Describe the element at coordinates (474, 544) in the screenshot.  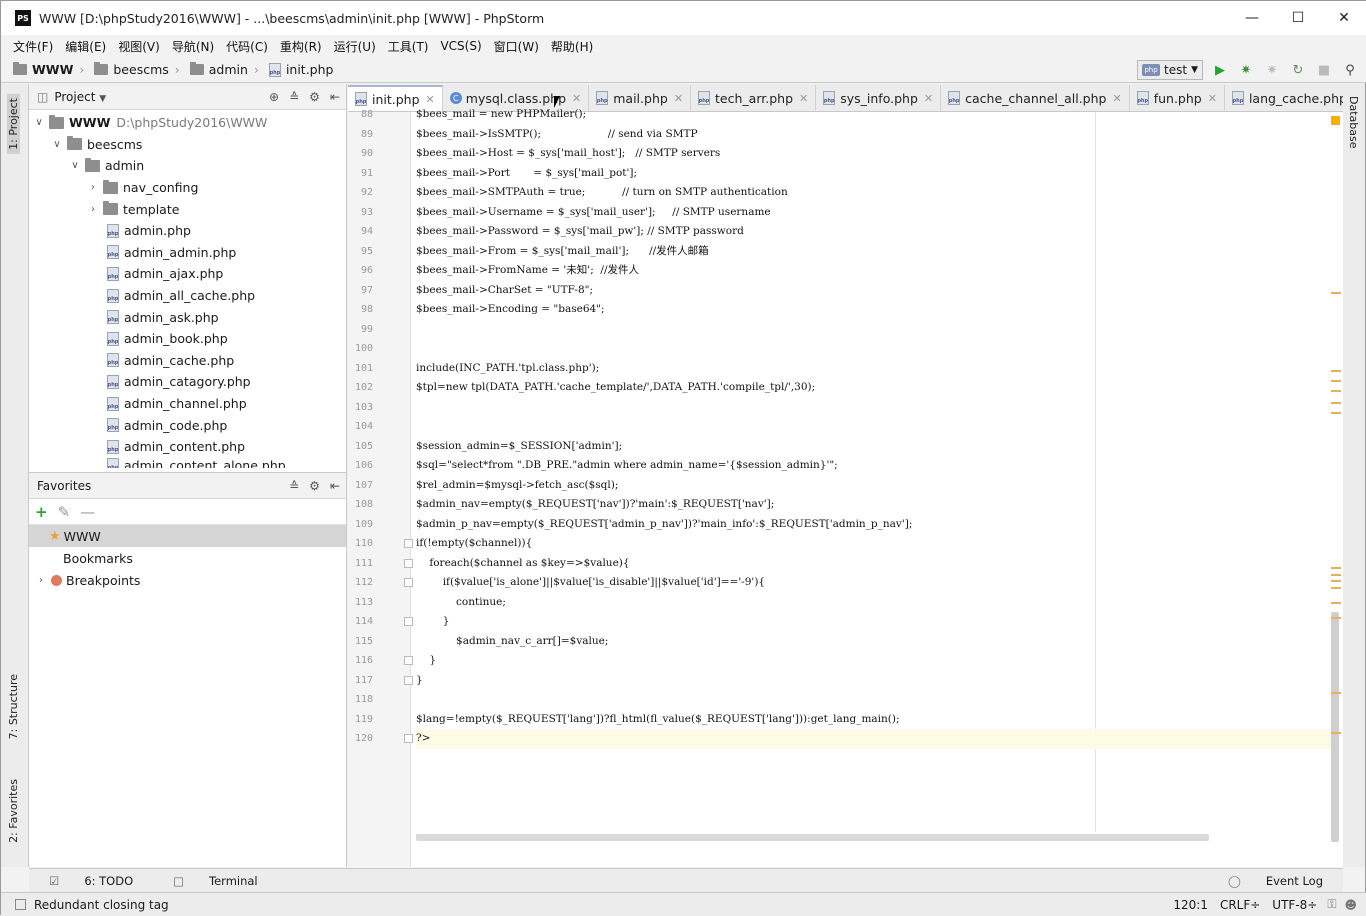
I see `code-line: if(!empty($channel)){` at that location.